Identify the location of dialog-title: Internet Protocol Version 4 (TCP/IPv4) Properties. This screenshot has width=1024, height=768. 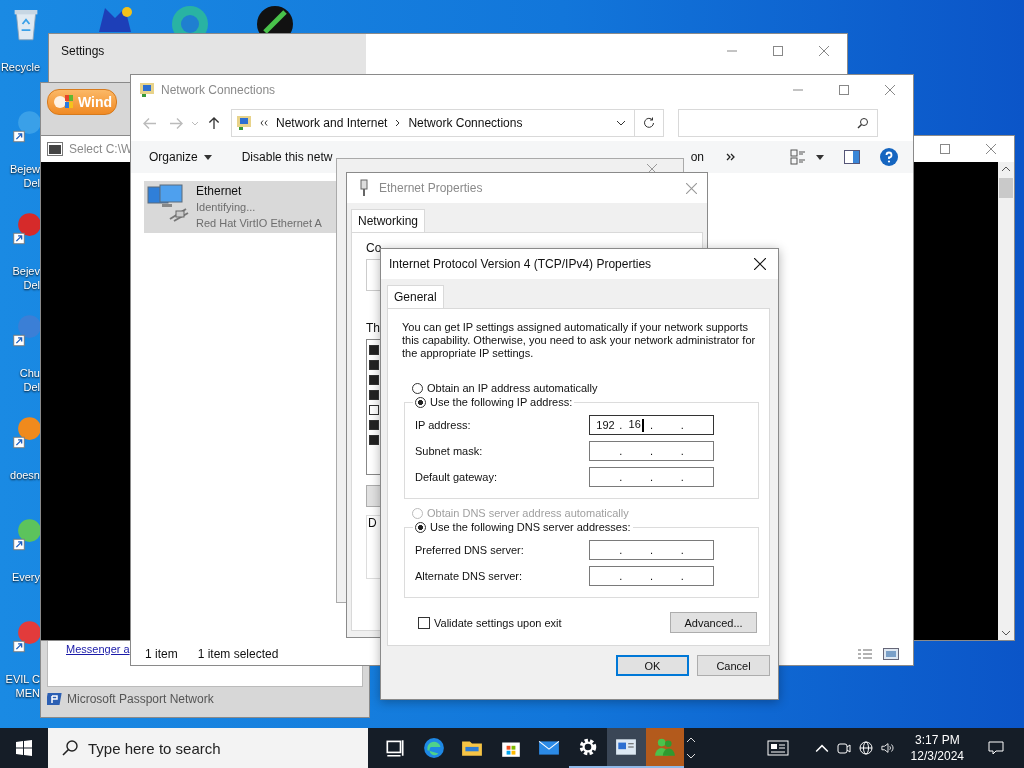
(520, 264).